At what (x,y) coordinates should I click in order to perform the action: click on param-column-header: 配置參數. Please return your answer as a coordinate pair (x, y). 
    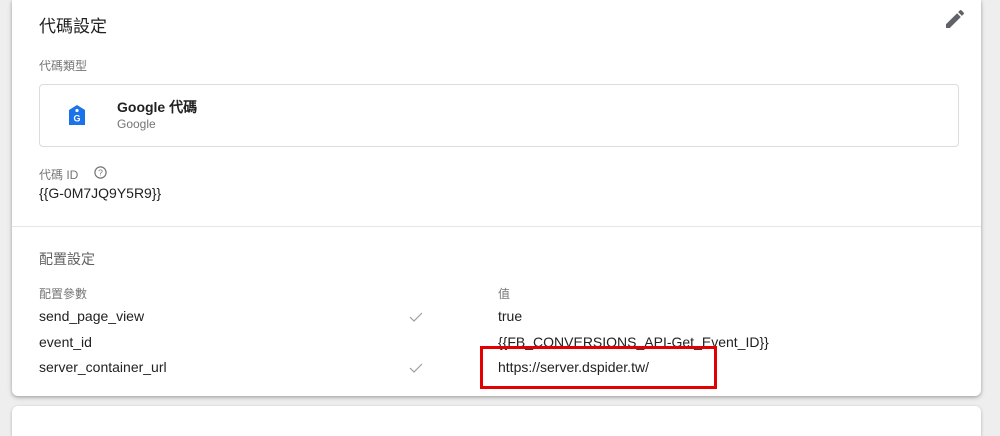
    Looking at the image, I should click on (63, 294).